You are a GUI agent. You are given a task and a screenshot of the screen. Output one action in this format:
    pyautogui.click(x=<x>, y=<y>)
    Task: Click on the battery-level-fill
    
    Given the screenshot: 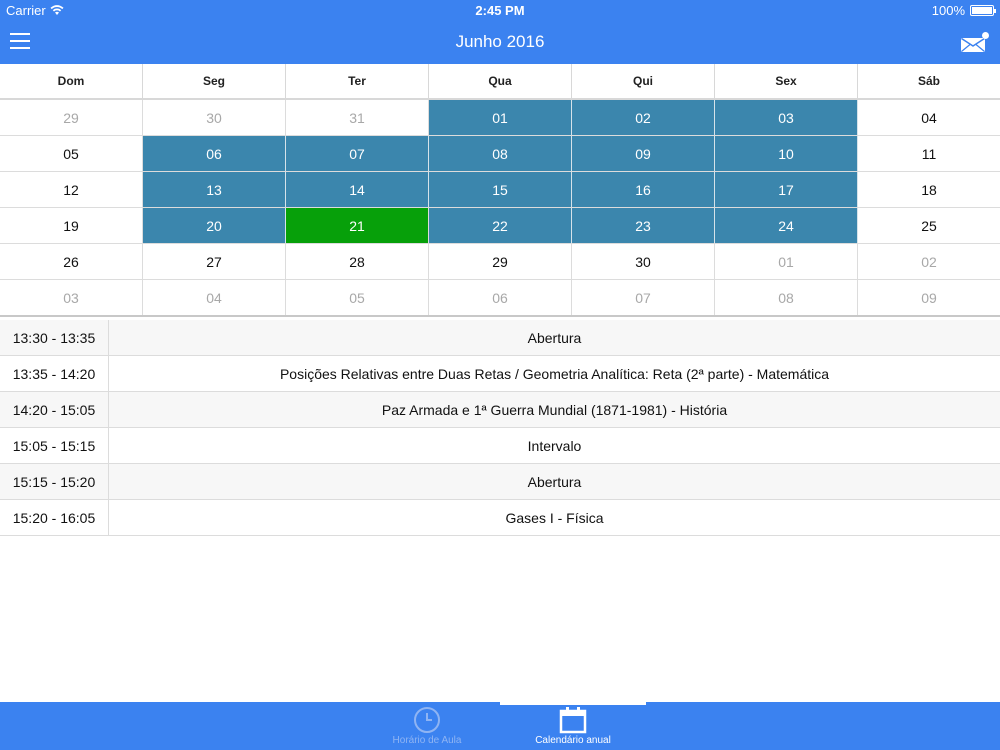 What is the action you would take?
    pyautogui.click(x=982, y=10)
    